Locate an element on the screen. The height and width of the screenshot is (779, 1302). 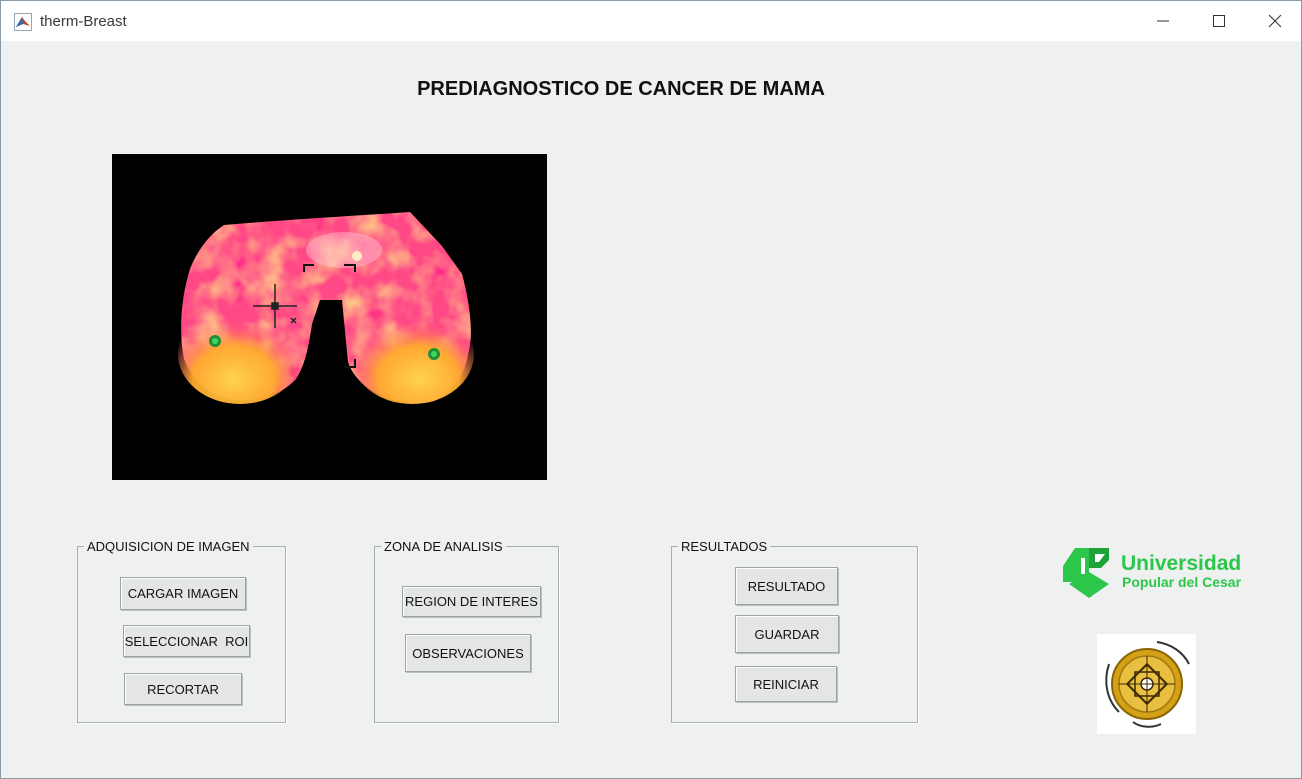
guardar-button: GUARDAR is located at coordinates (787, 634).